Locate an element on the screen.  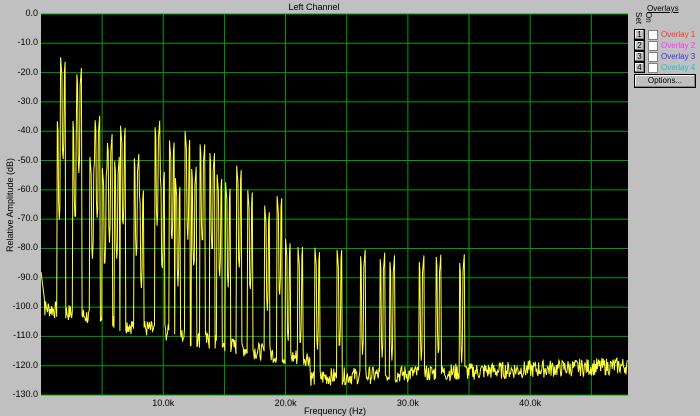
set-button-4: 4 is located at coordinates (639, 67).